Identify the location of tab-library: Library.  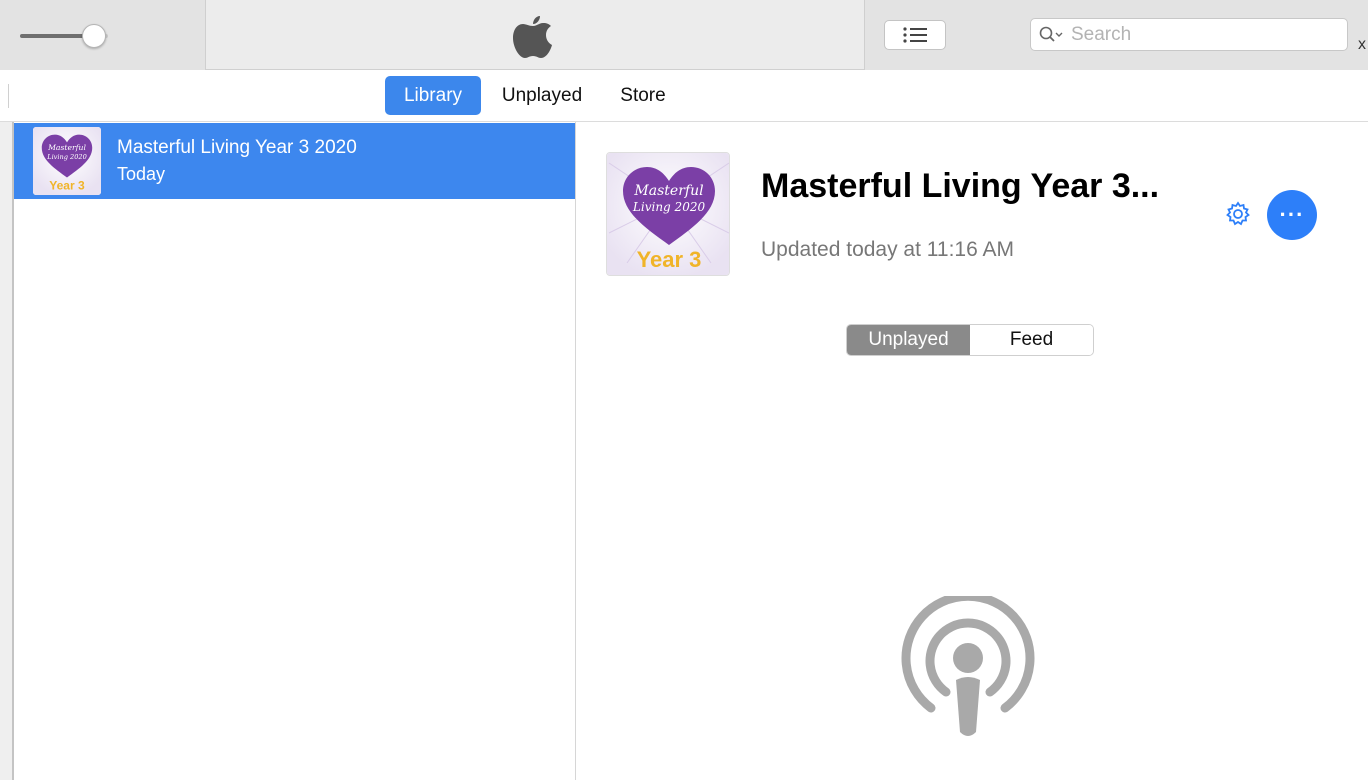
(433, 95).